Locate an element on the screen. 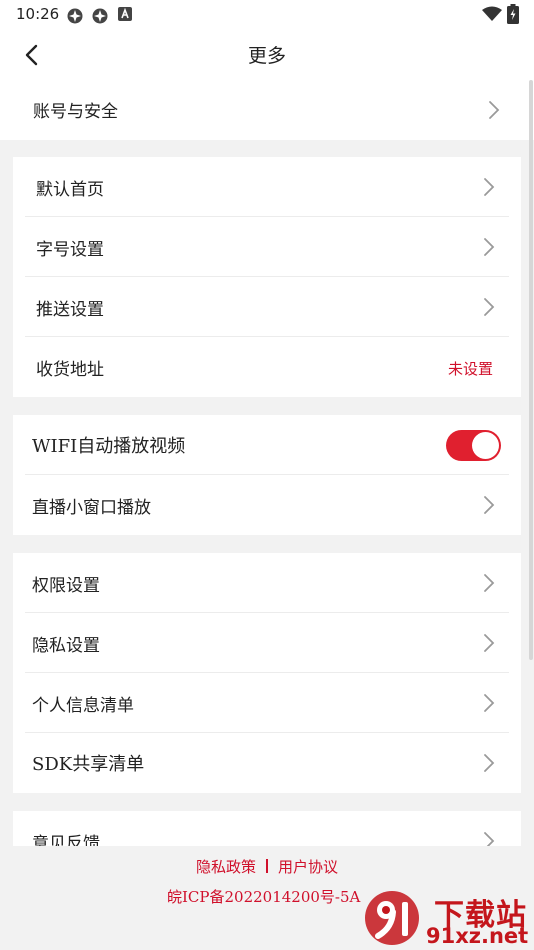 The width and height of the screenshot is (534, 950). settings-group-video: WIFI自动播放视频 直播小窗口播放 is located at coordinates (267, 475).